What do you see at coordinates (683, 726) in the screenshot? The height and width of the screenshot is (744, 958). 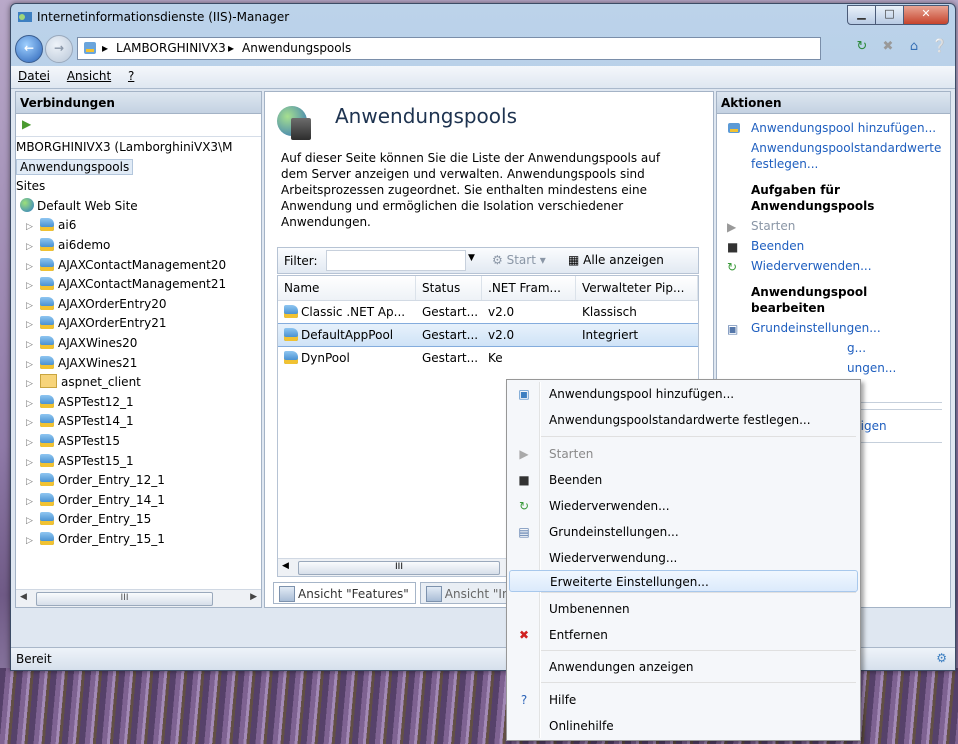 I see `context-menu-item-onlinehilfe: Onlinehilfe` at bounding box center [683, 726].